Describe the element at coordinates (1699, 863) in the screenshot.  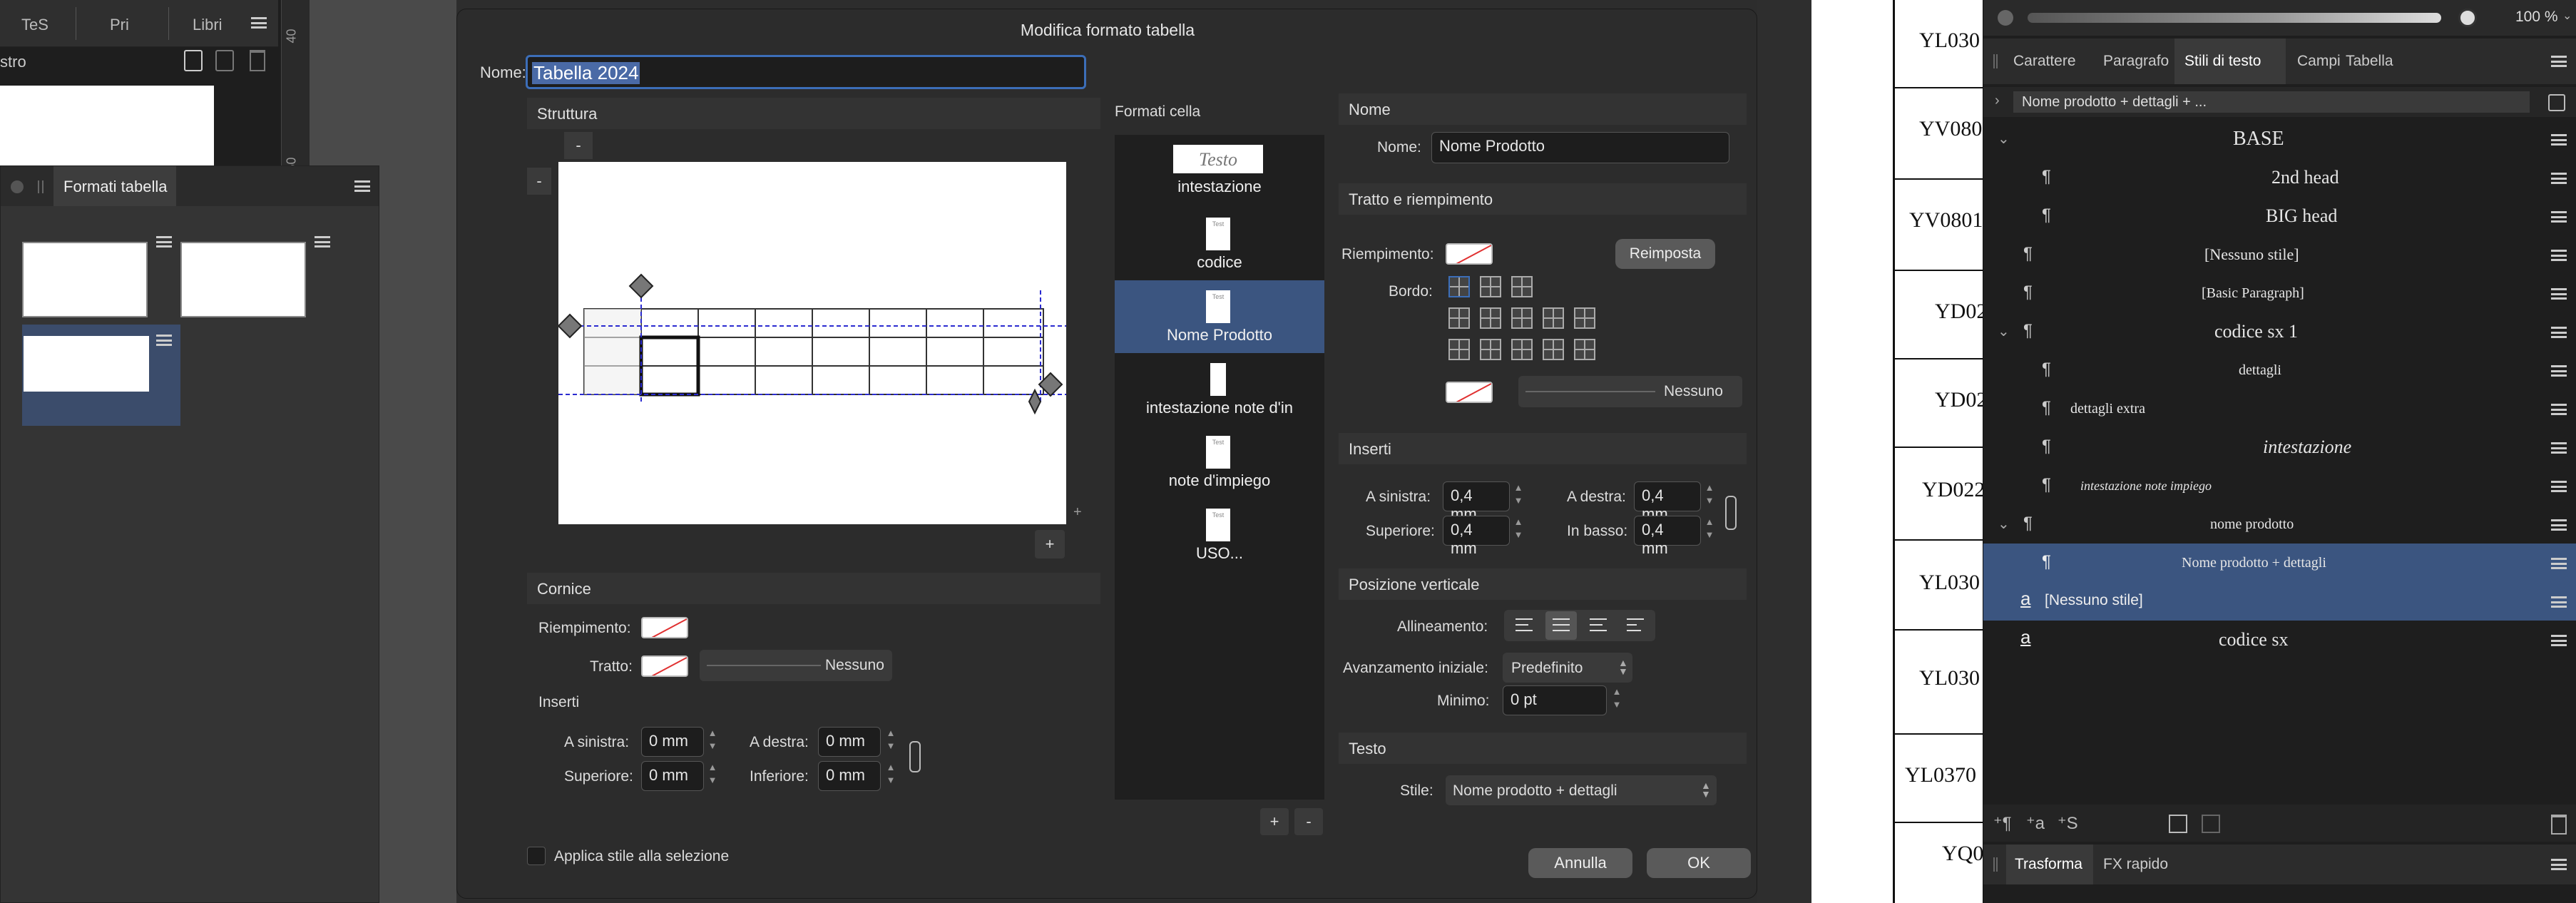
I see `ok-button: OK` at that location.